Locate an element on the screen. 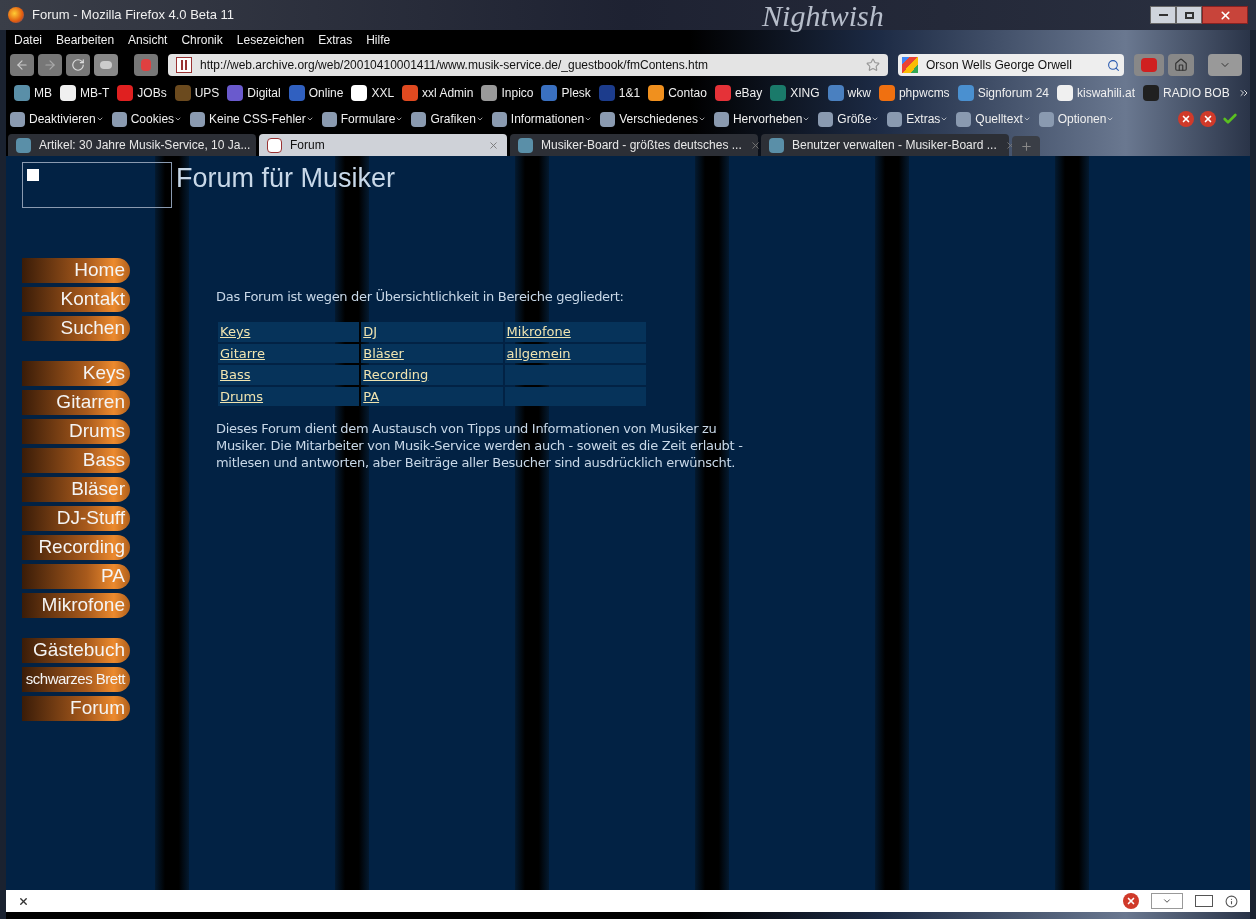 This screenshot has width=1256, height=919. bookmark-link: UPS is located at coordinates (207, 93).